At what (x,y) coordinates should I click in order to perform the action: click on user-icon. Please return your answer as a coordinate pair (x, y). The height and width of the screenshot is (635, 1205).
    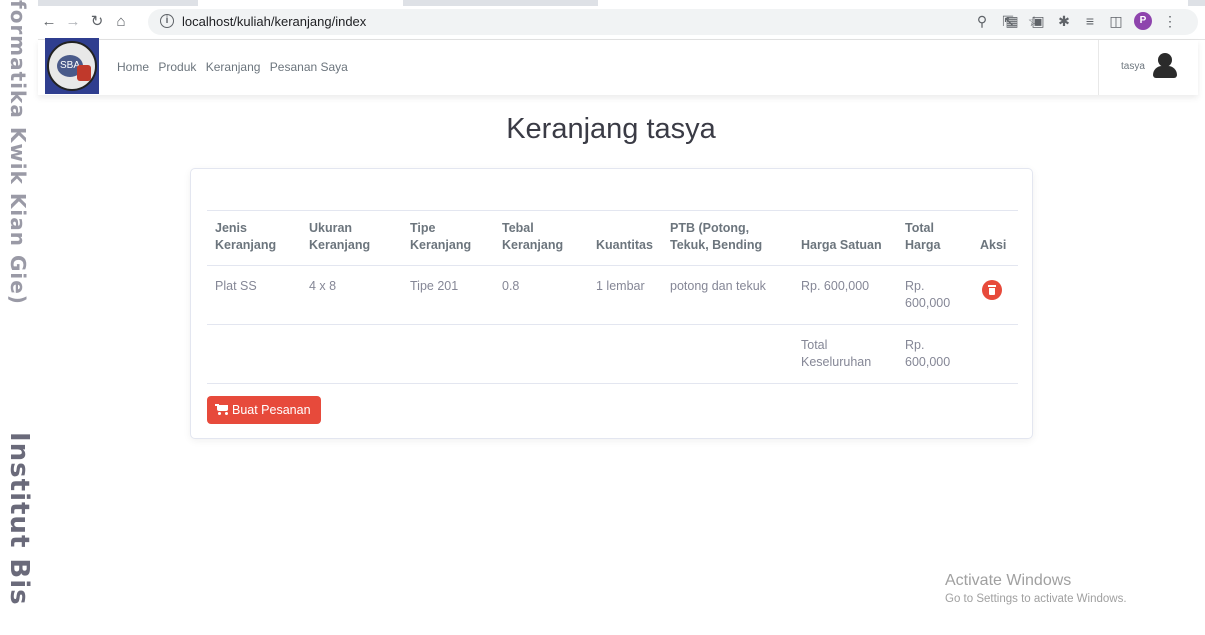
    Looking at the image, I should click on (1165, 60).